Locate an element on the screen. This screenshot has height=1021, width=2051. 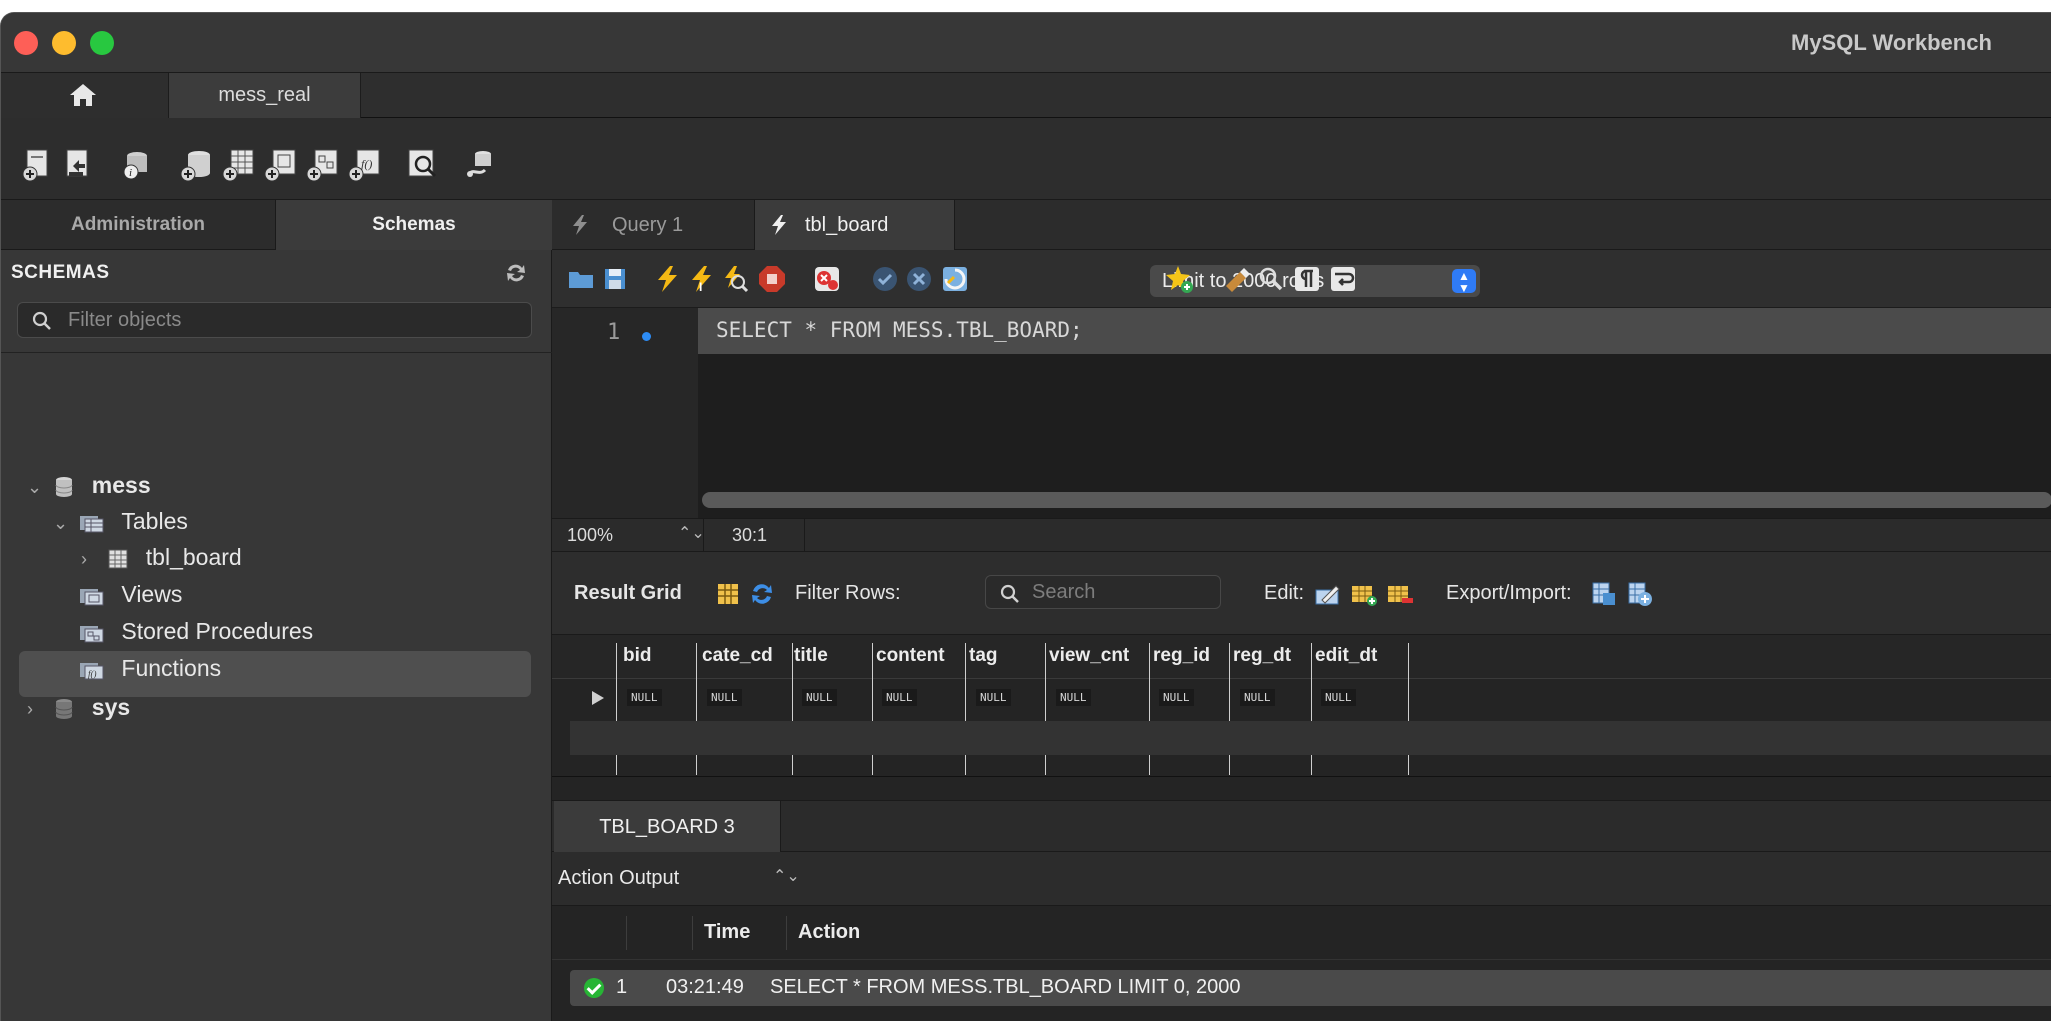
column-header: bid is located at coordinates (637, 656).